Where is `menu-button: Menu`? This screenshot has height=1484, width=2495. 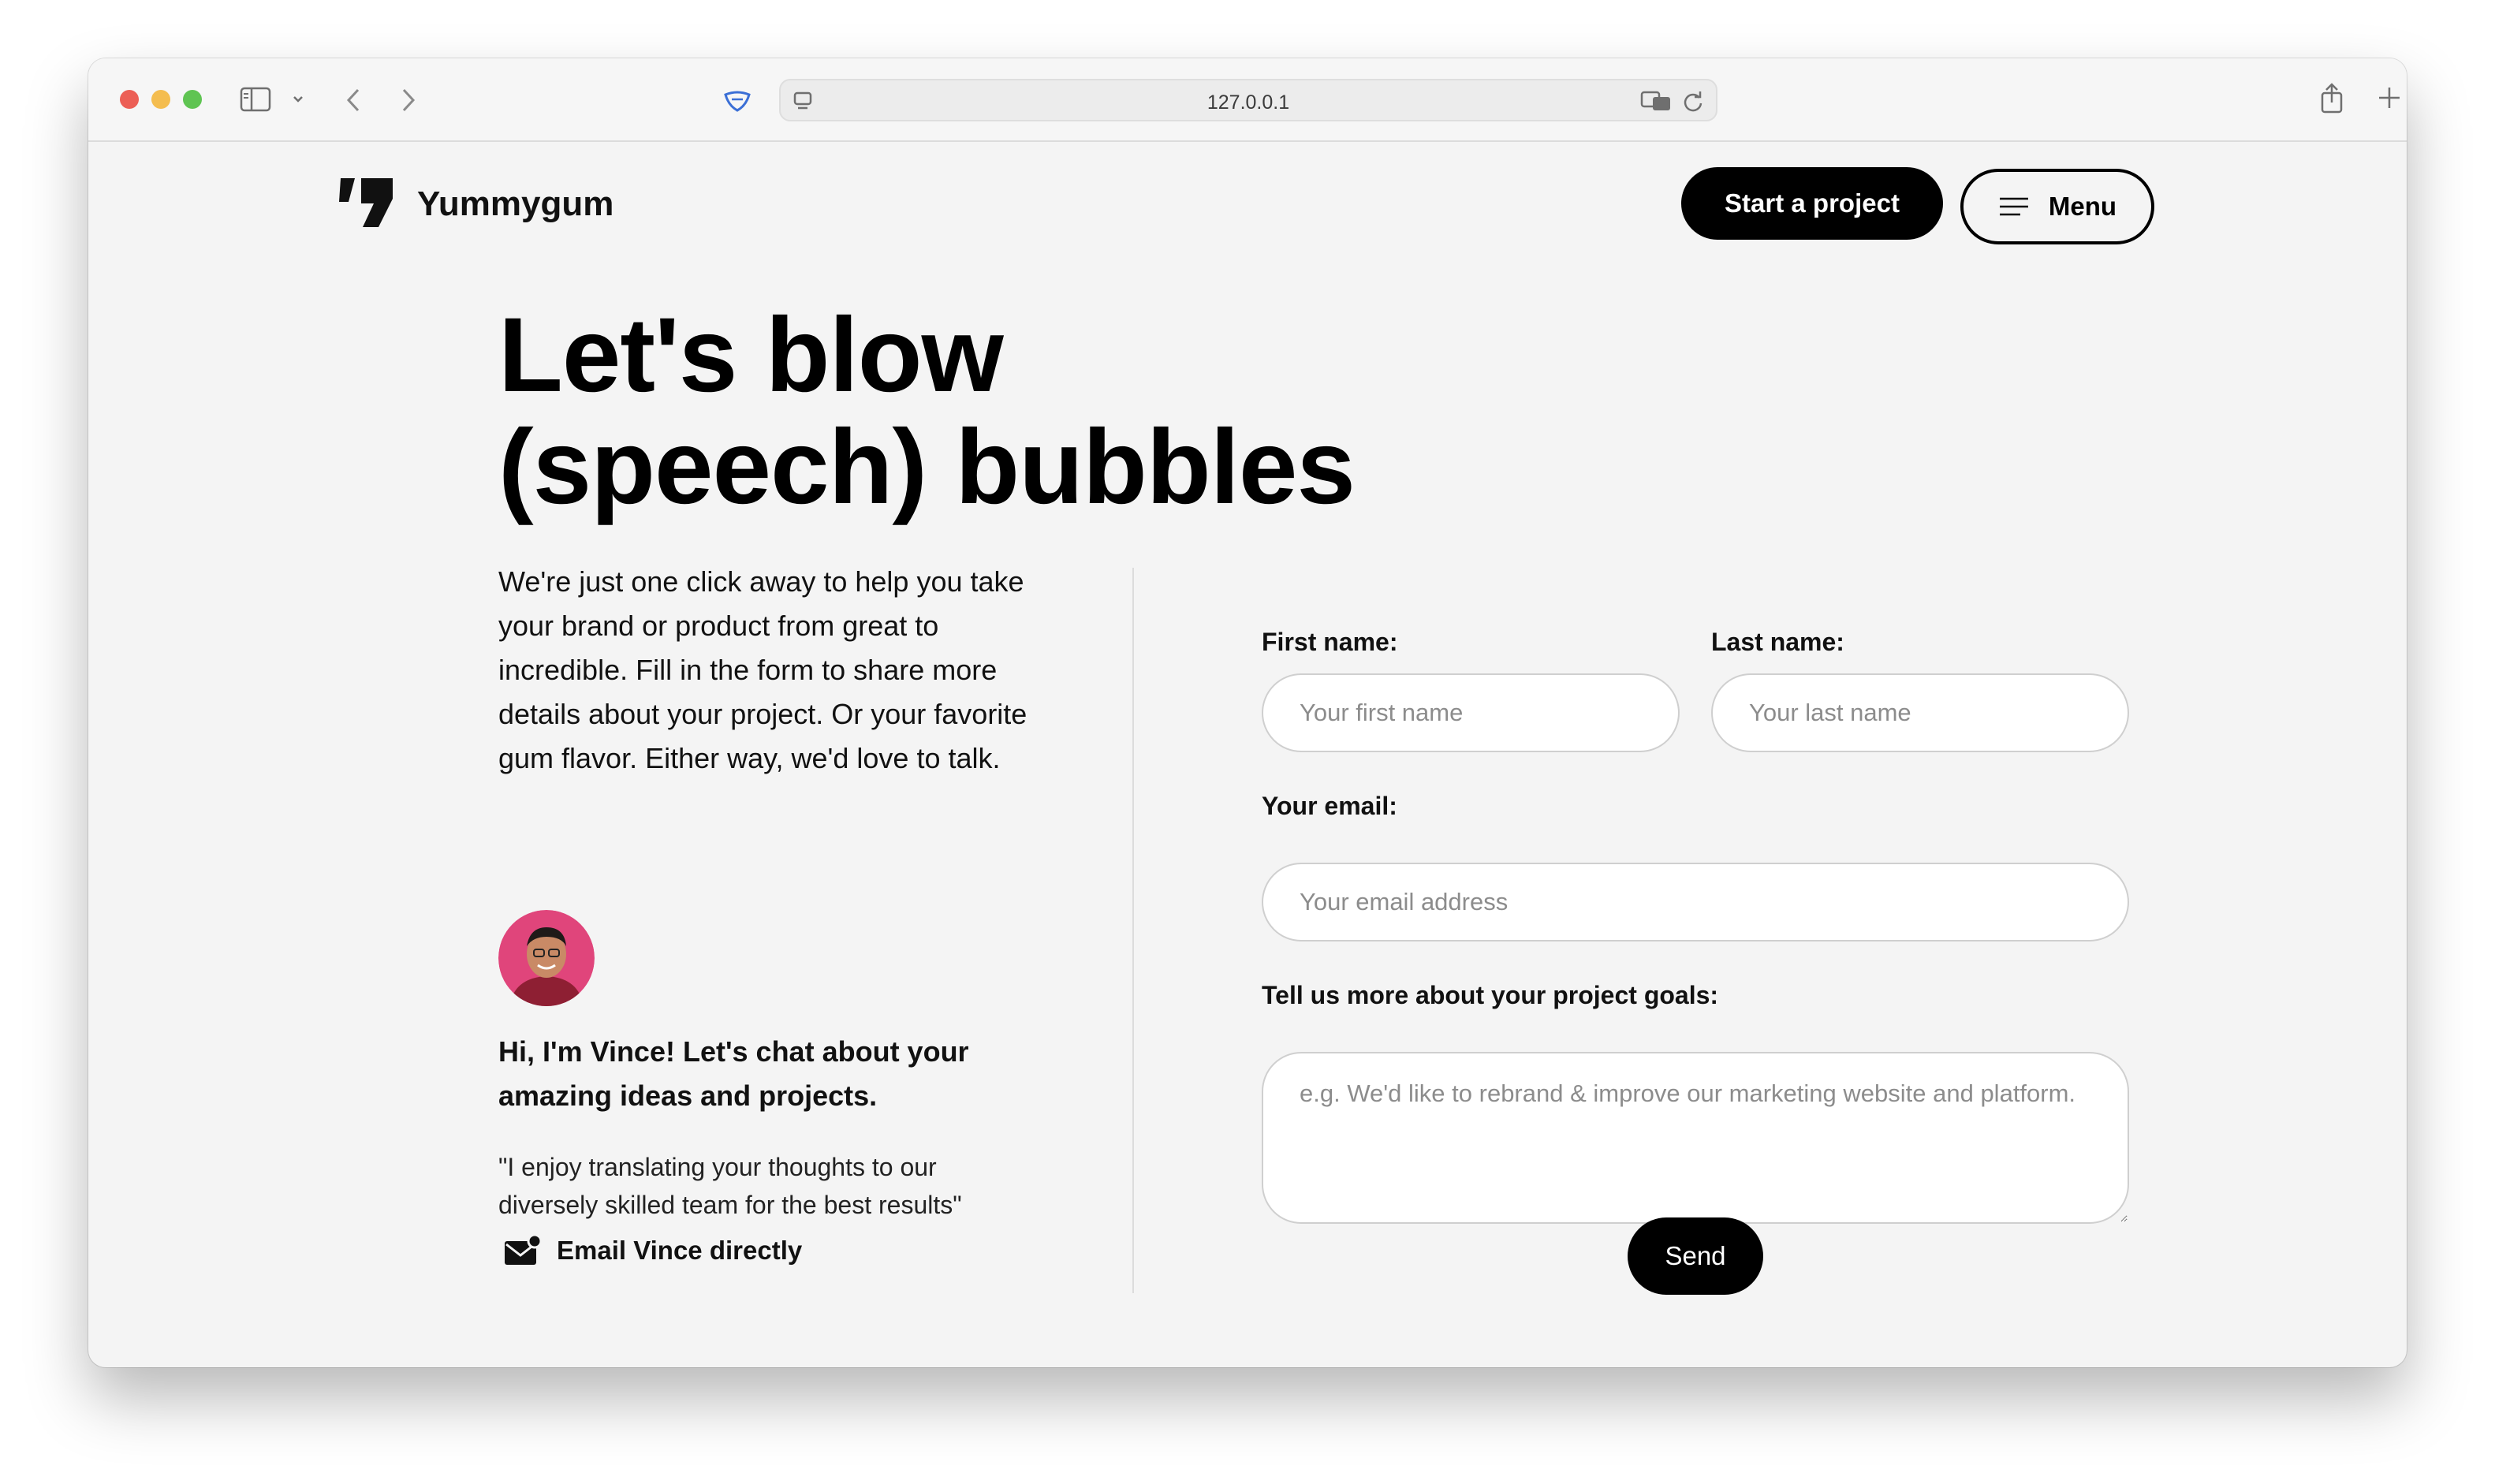 menu-button: Menu is located at coordinates (2057, 206).